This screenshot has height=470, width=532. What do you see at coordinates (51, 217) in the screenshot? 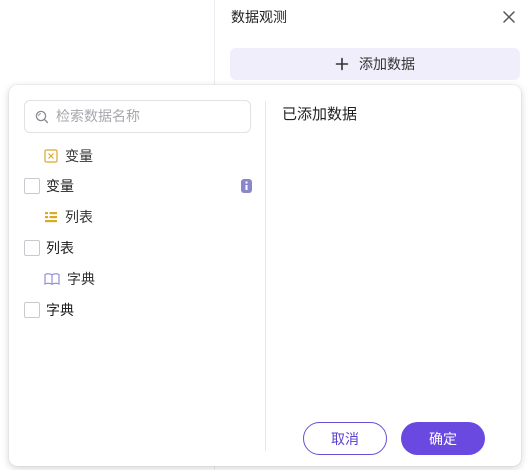
I see `list-icon` at bounding box center [51, 217].